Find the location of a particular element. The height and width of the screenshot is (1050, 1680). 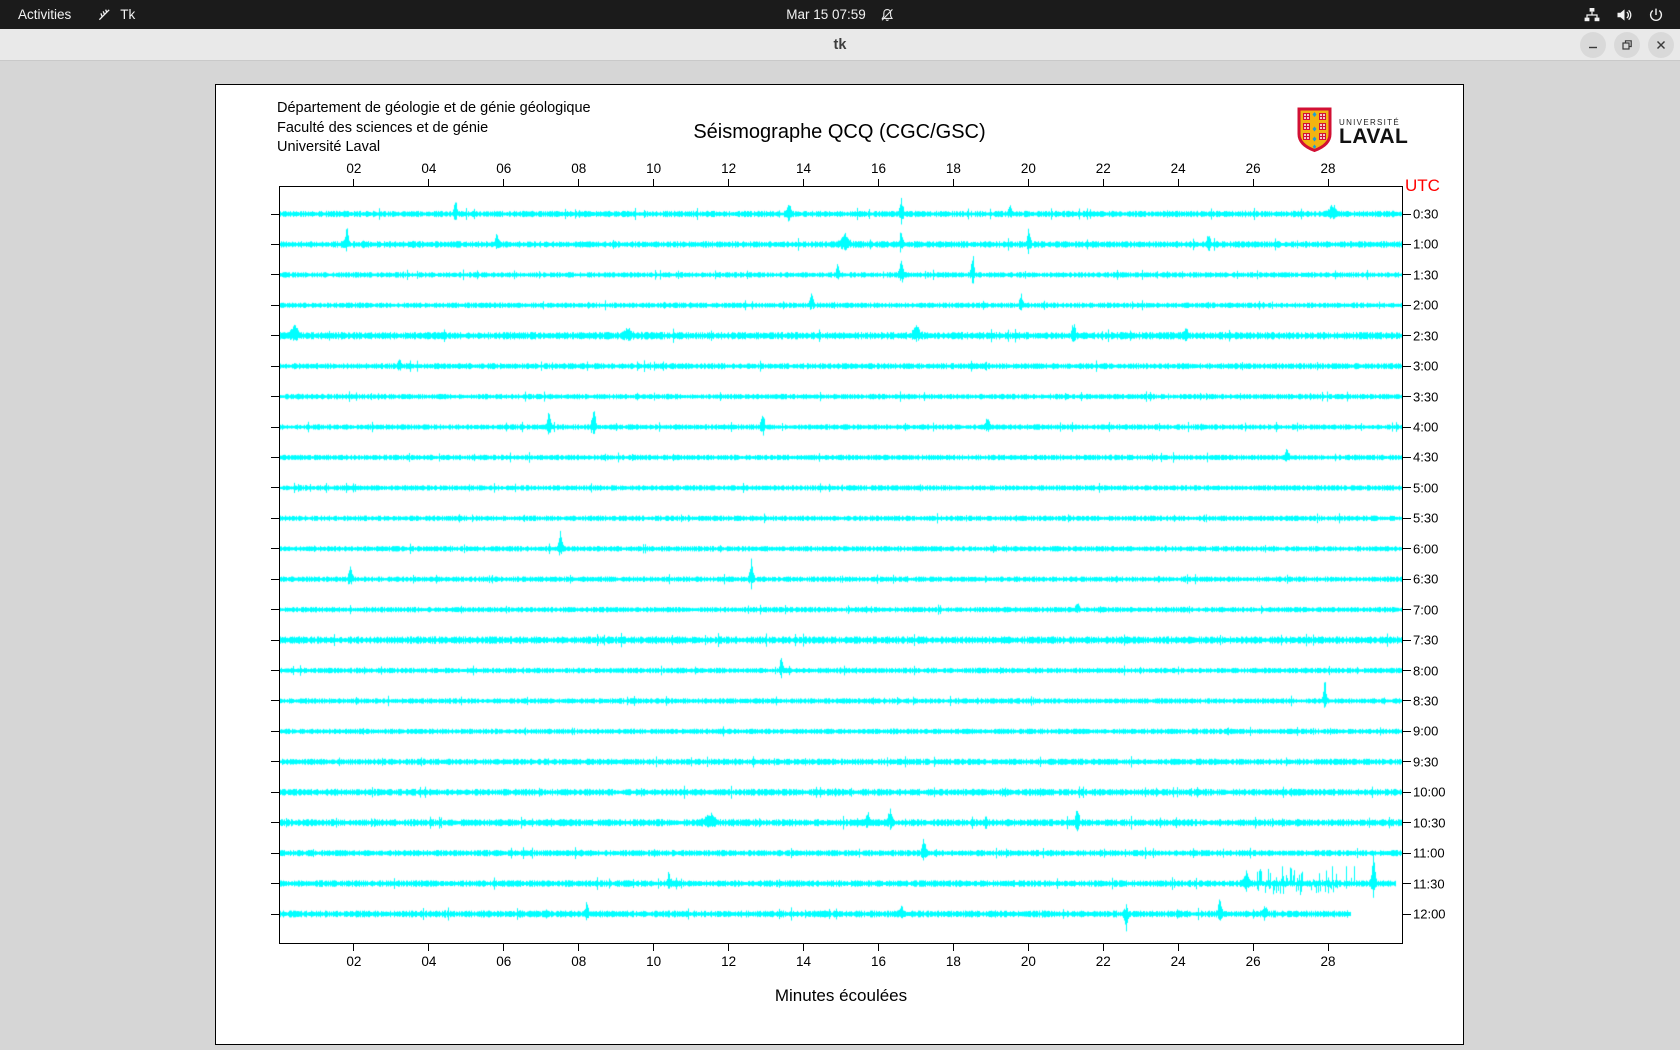

volume-icon is located at coordinates (1624, 15).